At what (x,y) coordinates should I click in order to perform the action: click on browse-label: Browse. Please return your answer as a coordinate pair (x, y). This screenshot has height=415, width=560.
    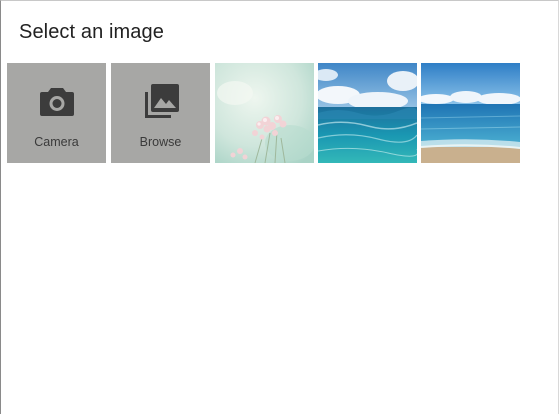
    Looking at the image, I should click on (160, 142).